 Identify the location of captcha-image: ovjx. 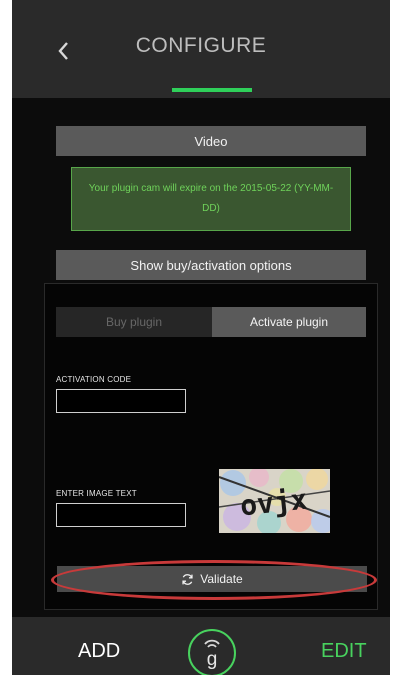
(274, 501).